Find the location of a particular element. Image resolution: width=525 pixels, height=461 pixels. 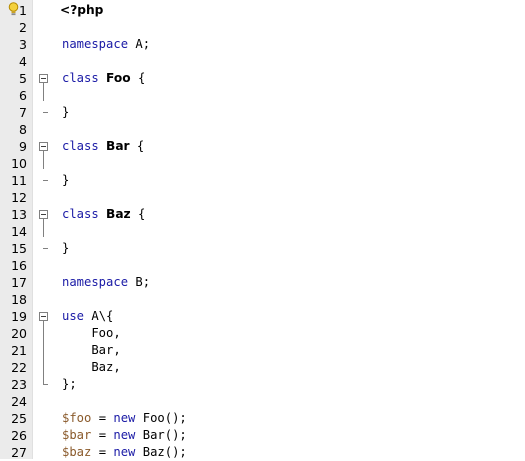

code-fold-margin is located at coordinates (44, 229).